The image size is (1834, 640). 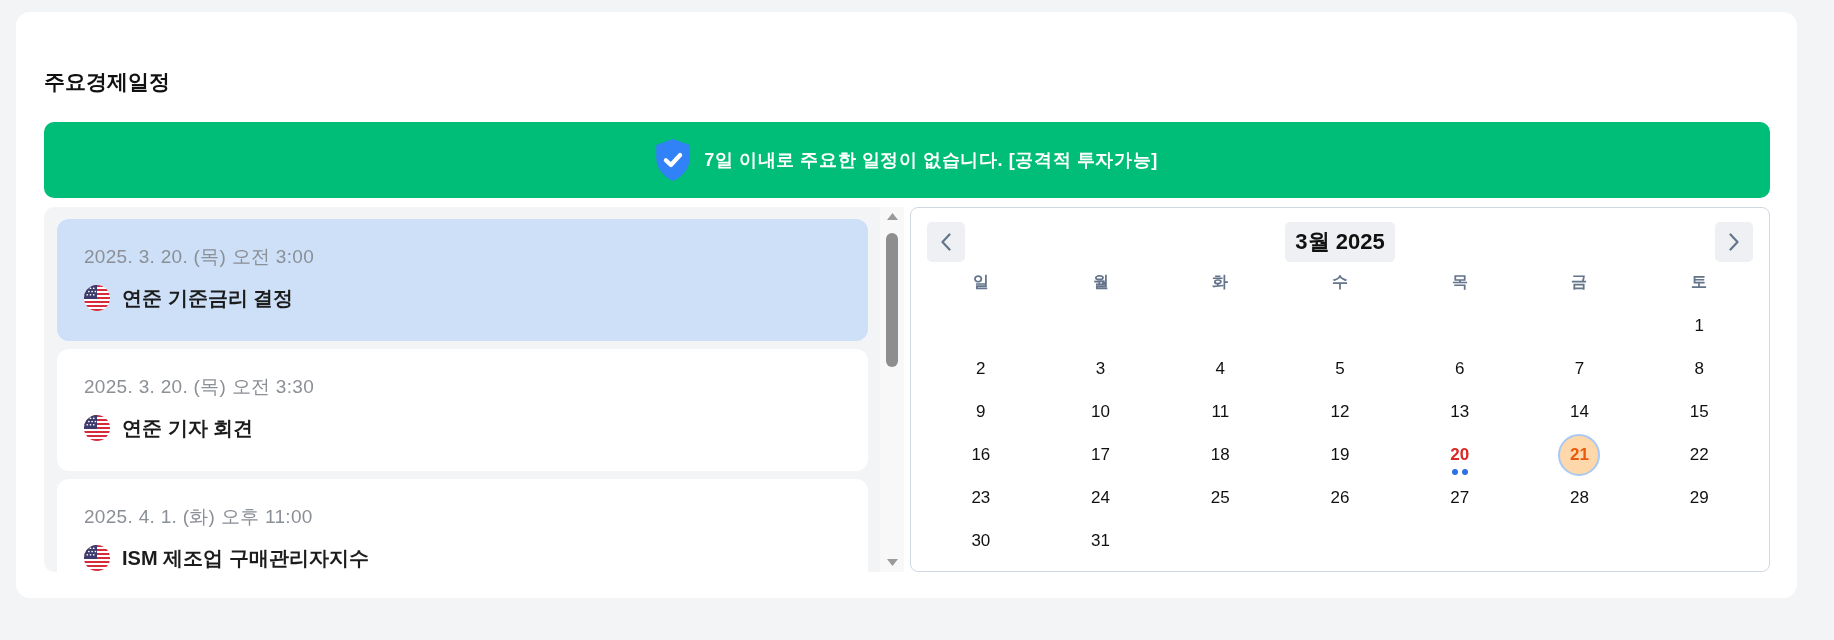 What do you see at coordinates (1220, 497) in the screenshot?
I see `calendar-day: 25` at bounding box center [1220, 497].